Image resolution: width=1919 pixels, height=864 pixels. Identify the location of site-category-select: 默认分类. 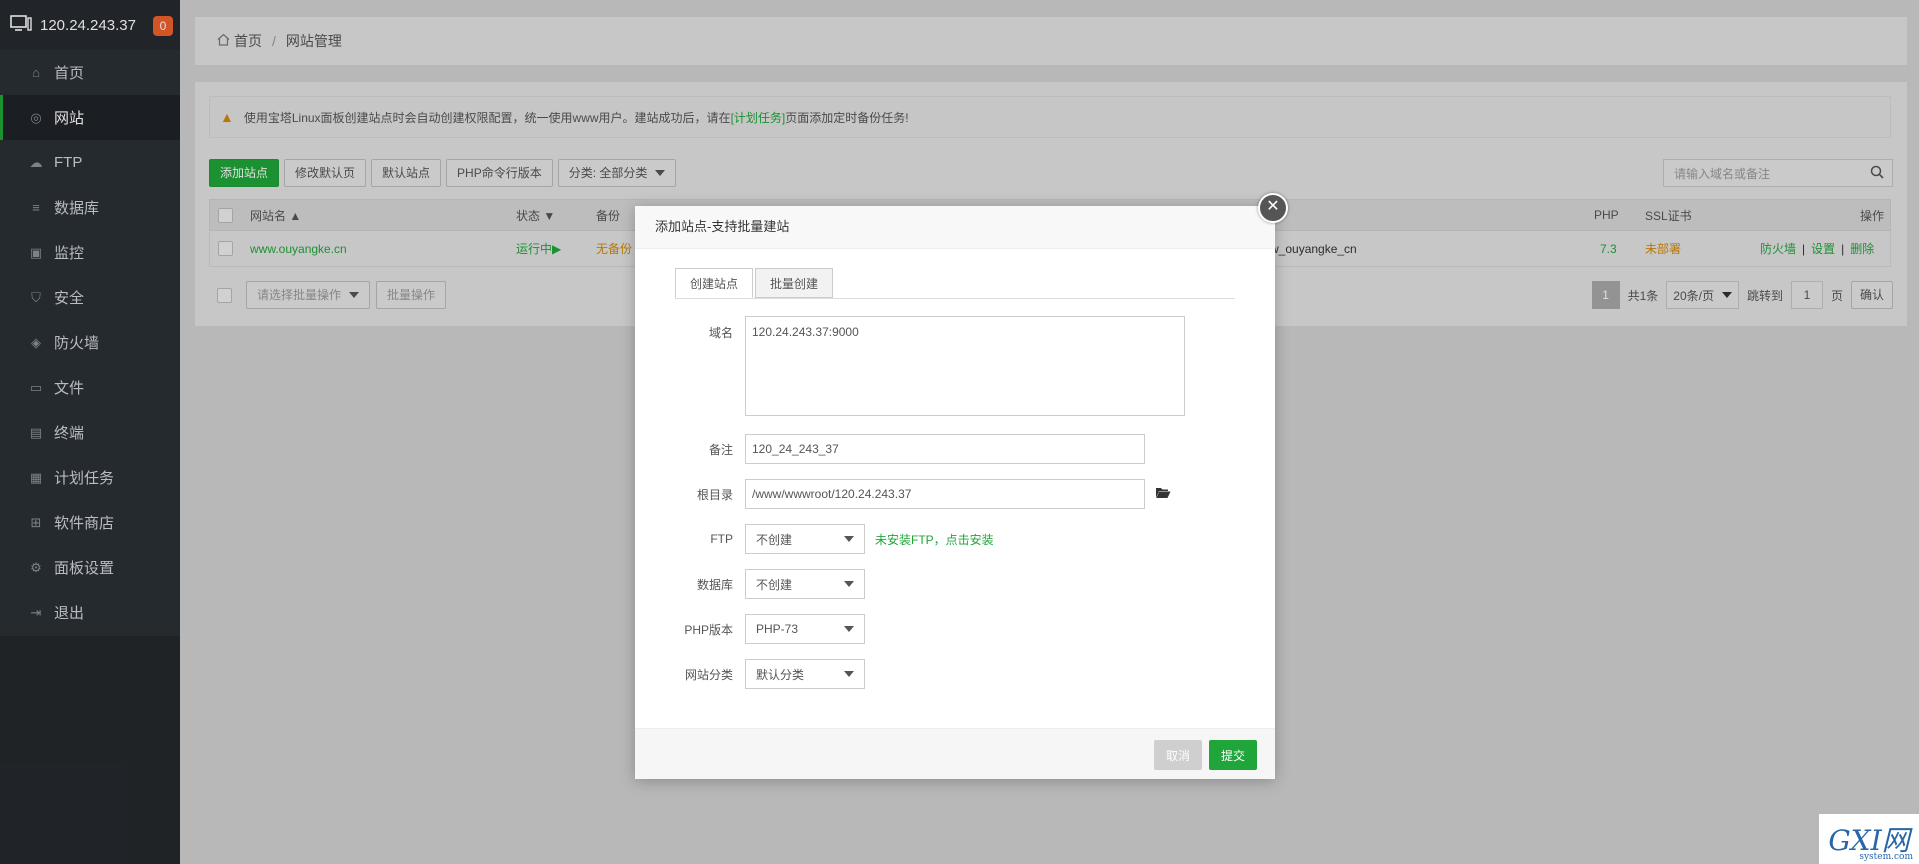
(805, 674).